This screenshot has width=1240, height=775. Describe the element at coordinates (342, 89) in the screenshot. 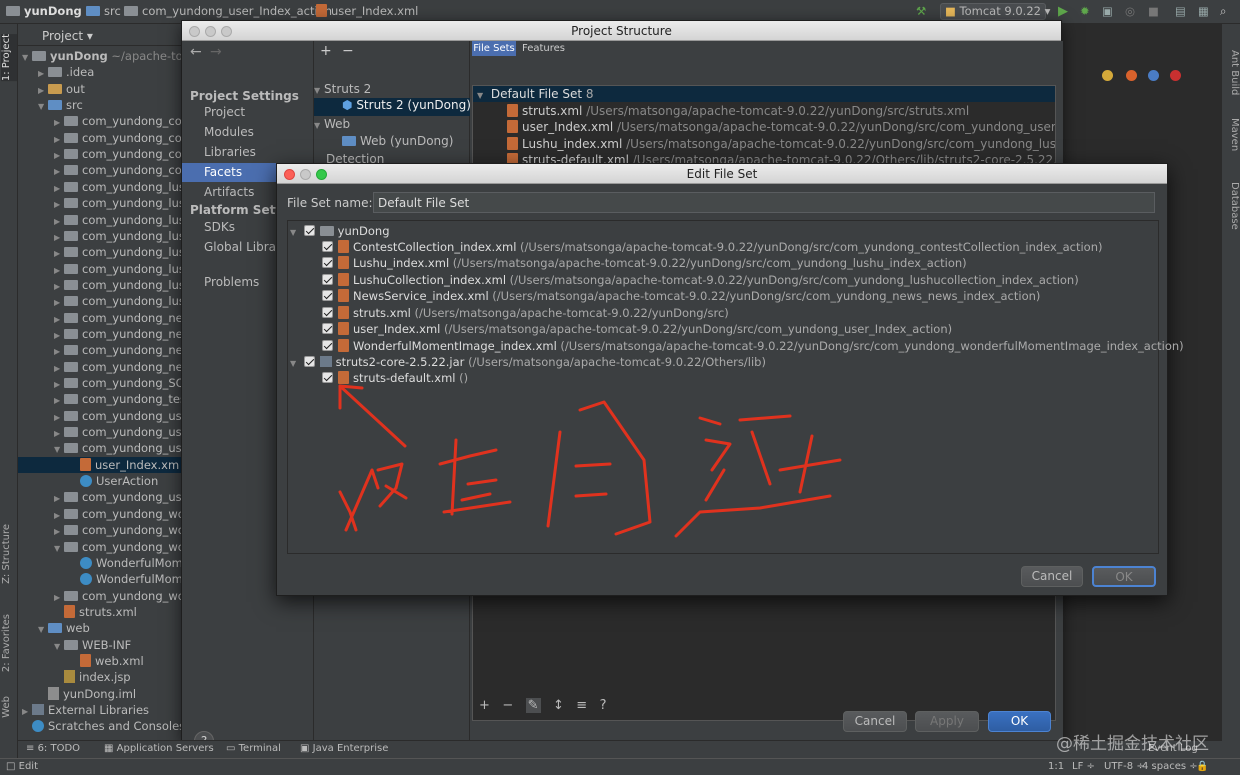

I see `facet-group-struts2: ▼ Struts 2` at that location.